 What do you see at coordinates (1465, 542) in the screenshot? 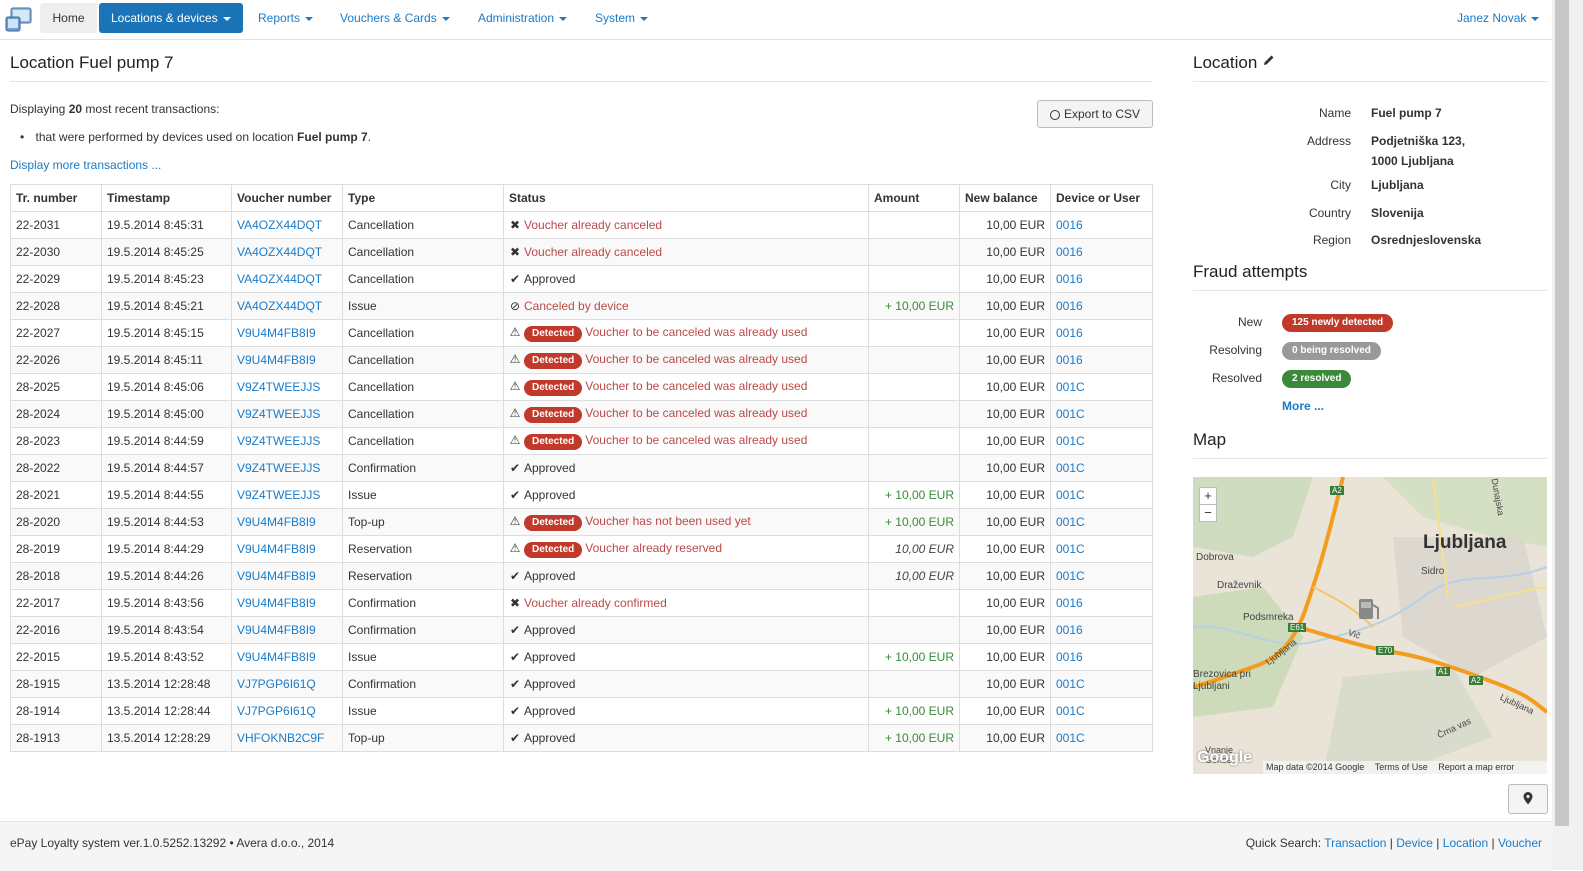
I see `map-city-label: Ljubljana` at bounding box center [1465, 542].